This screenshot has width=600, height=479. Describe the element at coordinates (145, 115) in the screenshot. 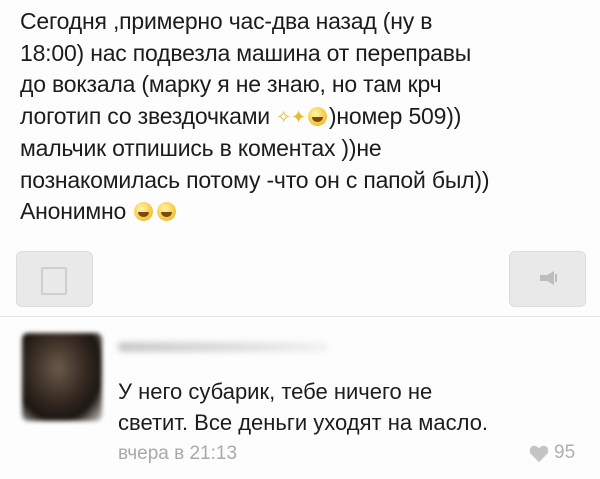

I see `post-line-text: логотип со звездочками` at that location.